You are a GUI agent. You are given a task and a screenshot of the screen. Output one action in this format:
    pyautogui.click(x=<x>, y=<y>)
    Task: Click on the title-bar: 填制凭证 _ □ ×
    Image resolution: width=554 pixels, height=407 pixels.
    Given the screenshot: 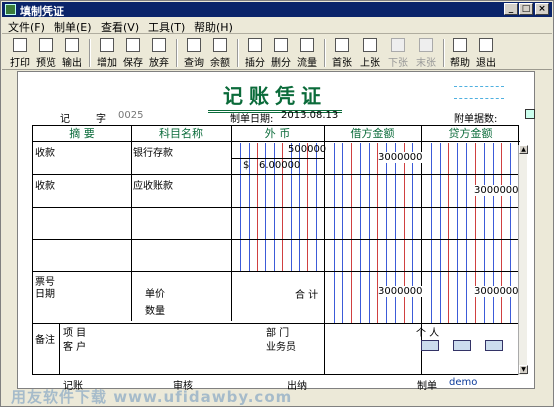 What is the action you would take?
    pyautogui.click(x=277, y=10)
    